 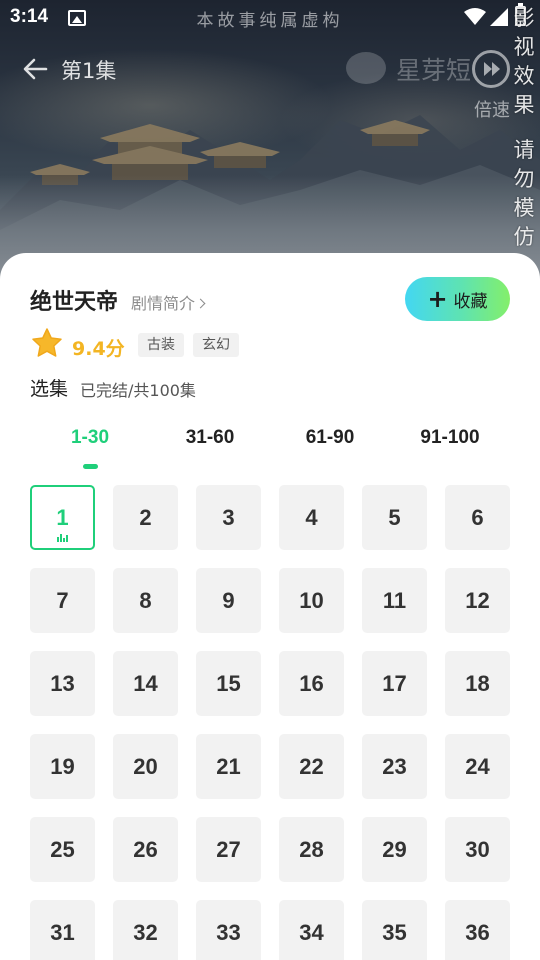 What do you see at coordinates (270, 21) in the screenshot?
I see `disclaimer-text: 本故事纯属虚构` at bounding box center [270, 21].